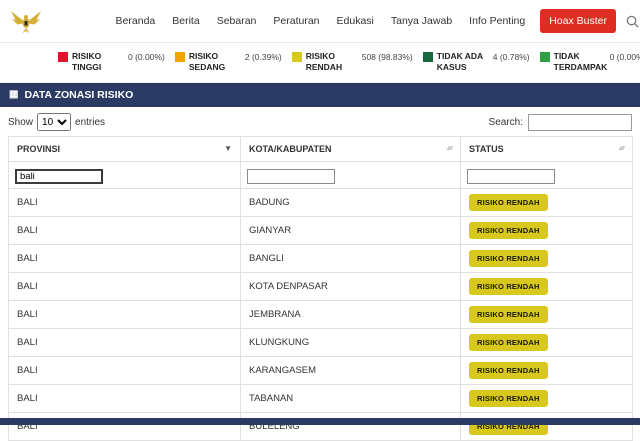 The width and height of the screenshot is (640, 441). Describe the element at coordinates (544, 57) in the screenshot. I see `legend-swatch-green` at that location.